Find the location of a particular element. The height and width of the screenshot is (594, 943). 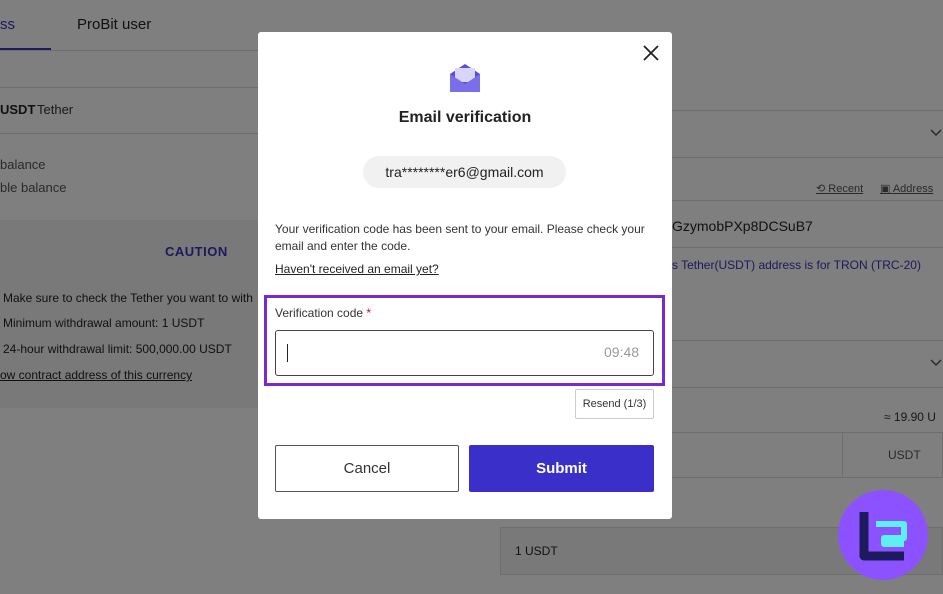

close-icon is located at coordinates (651, 53).